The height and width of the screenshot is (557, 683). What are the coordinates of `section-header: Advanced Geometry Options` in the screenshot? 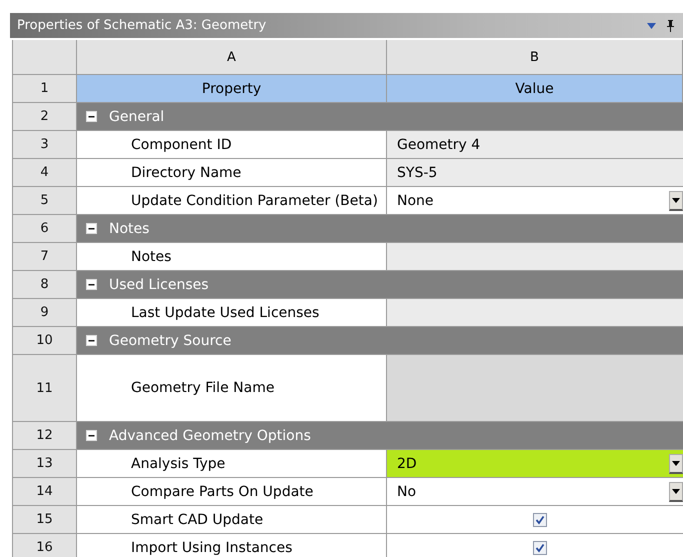 It's located at (380, 436).